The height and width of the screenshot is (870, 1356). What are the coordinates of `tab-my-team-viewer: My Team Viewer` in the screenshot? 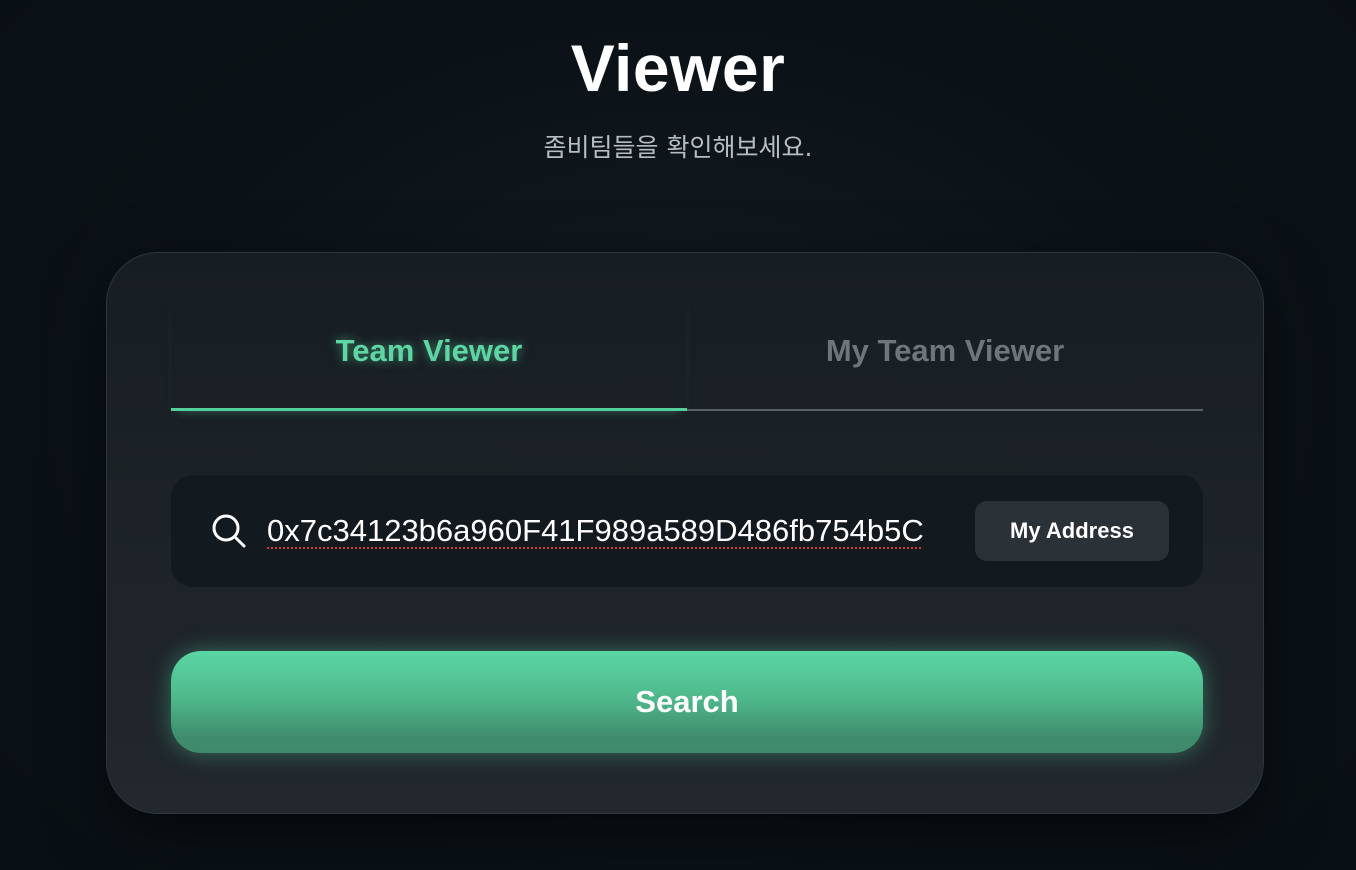 It's located at (945, 352).